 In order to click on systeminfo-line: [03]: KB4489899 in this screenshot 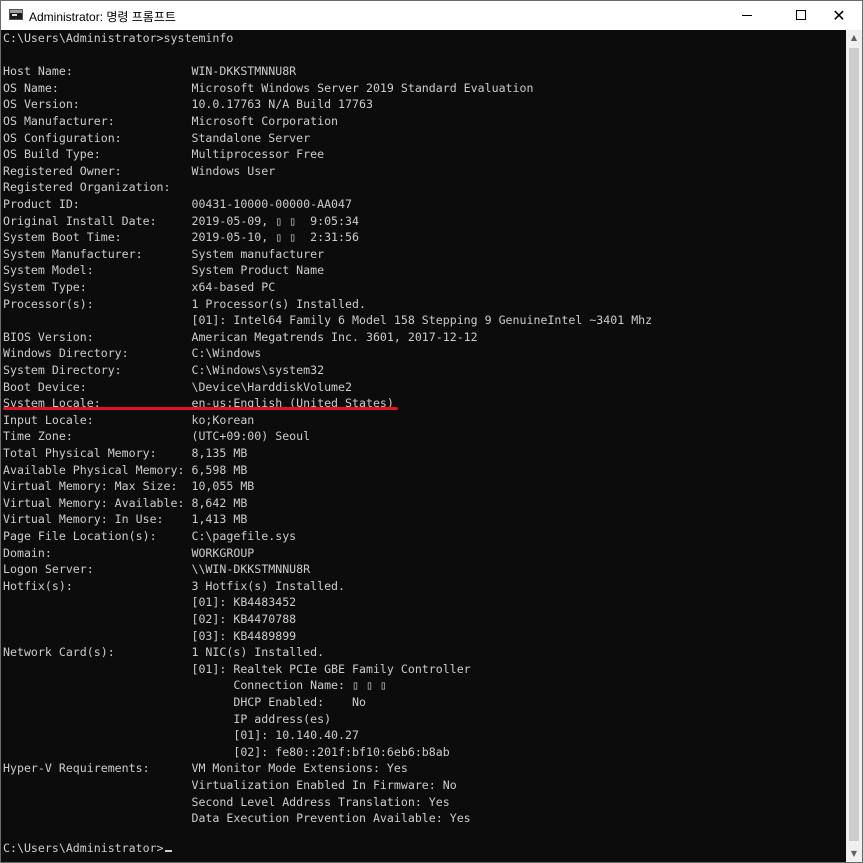, I will do `click(150, 635)`.